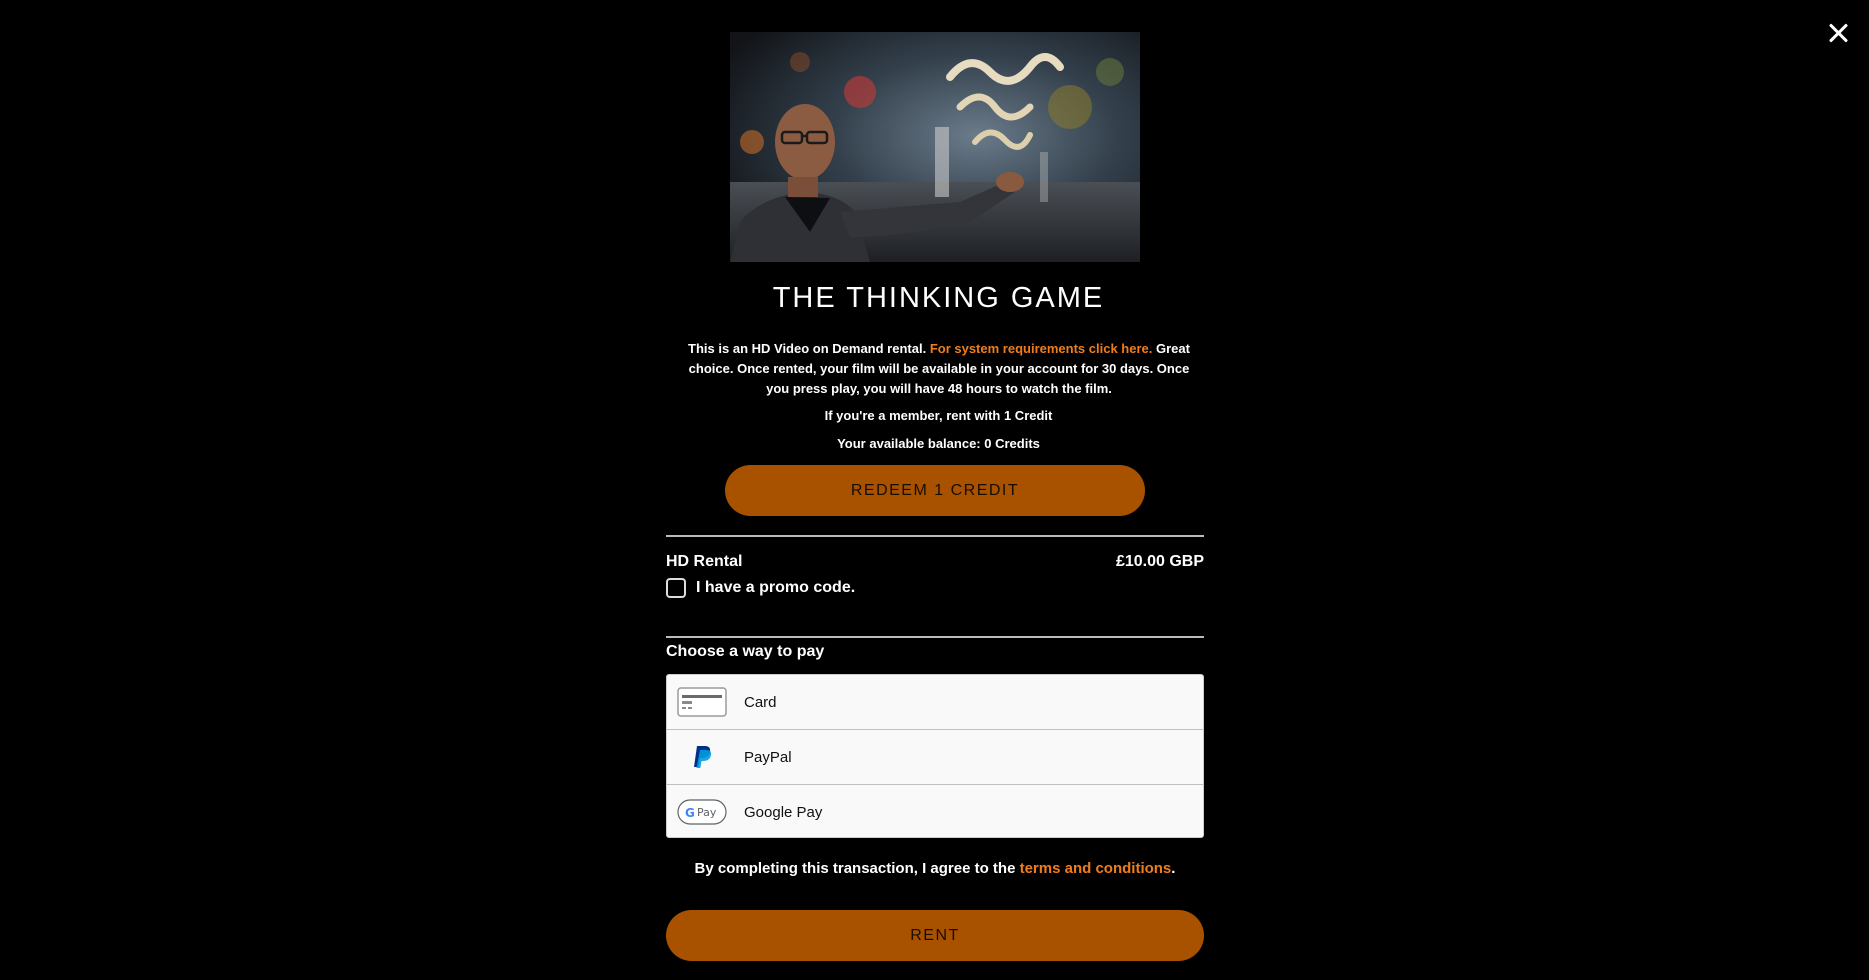 Image resolution: width=1869 pixels, height=980 pixels. I want to click on payment-option-card: Card, so click(935, 702).